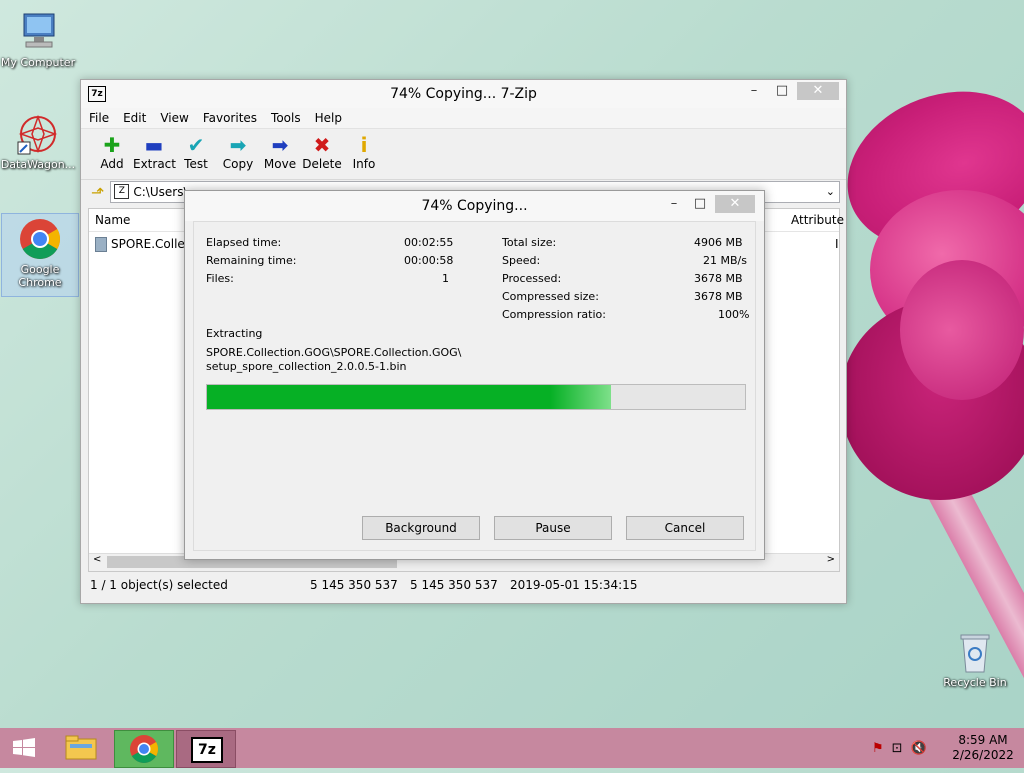 Image resolution: width=1024 pixels, height=773 pixels. I want to click on compression-ratio-value: 100%, so click(734, 314).